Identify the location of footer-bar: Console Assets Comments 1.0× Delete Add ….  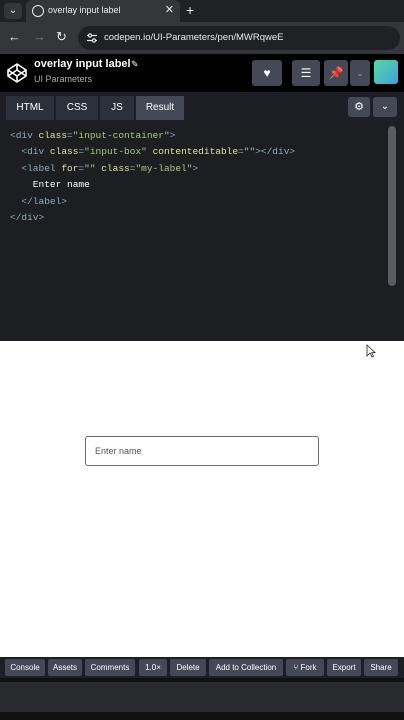
(202, 667).